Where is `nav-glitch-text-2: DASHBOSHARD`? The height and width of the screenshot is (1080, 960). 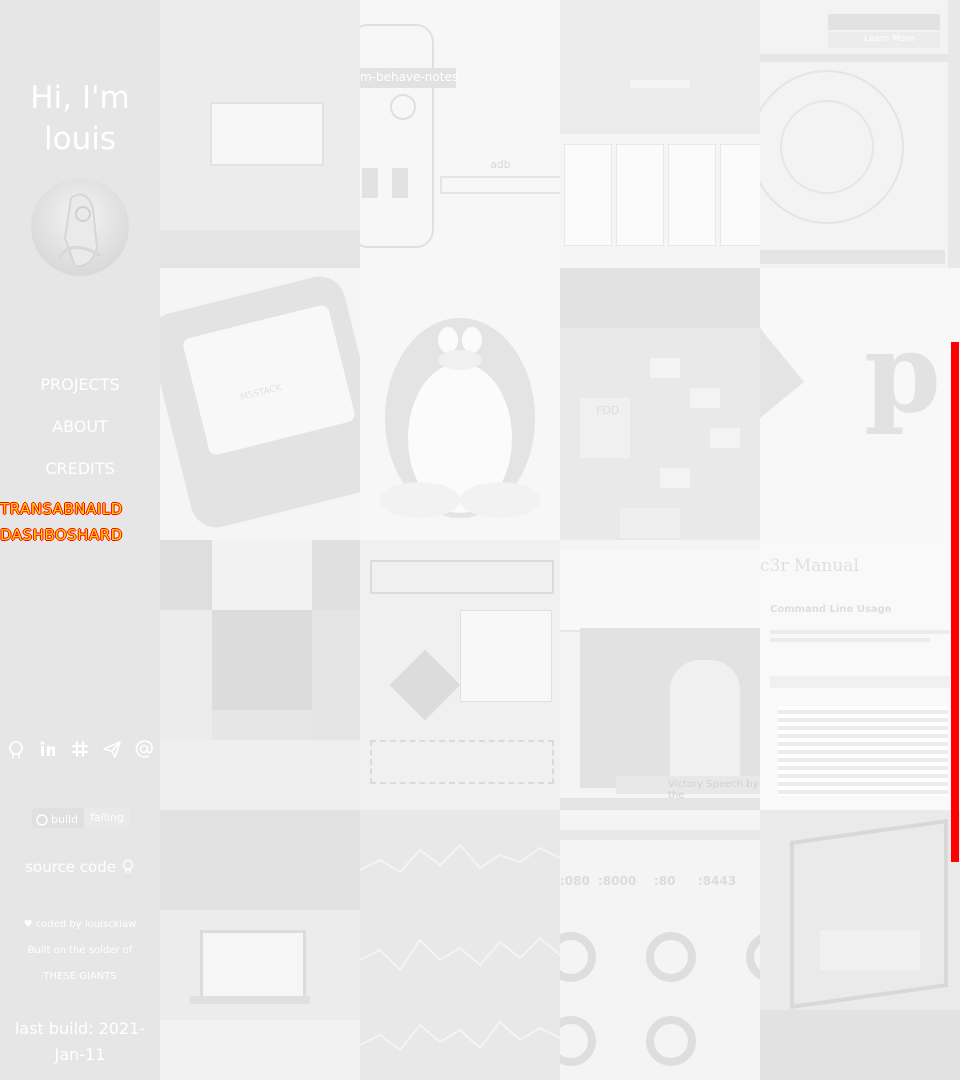 nav-glitch-text-2: DASHBOSHARD is located at coordinates (80, 535).